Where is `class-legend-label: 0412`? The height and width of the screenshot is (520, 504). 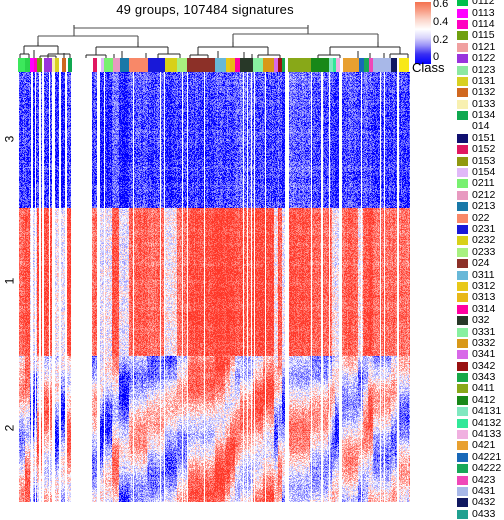 class-legend-label: 0412 is located at coordinates (484, 399).